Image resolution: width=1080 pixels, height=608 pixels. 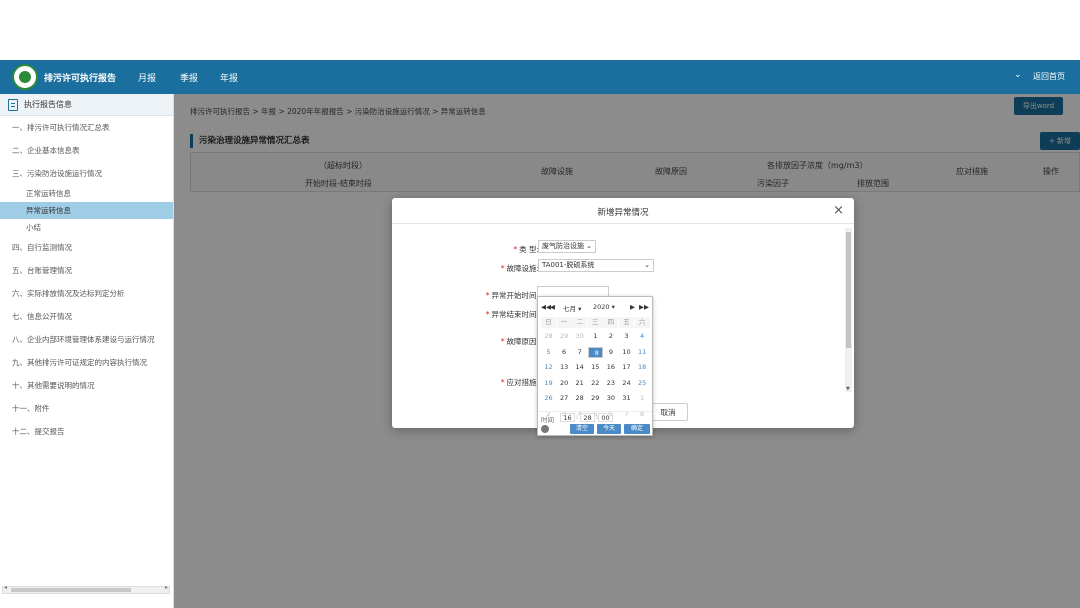 What do you see at coordinates (610, 367) in the screenshot?
I see `calendar-day: 16` at bounding box center [610, 367].